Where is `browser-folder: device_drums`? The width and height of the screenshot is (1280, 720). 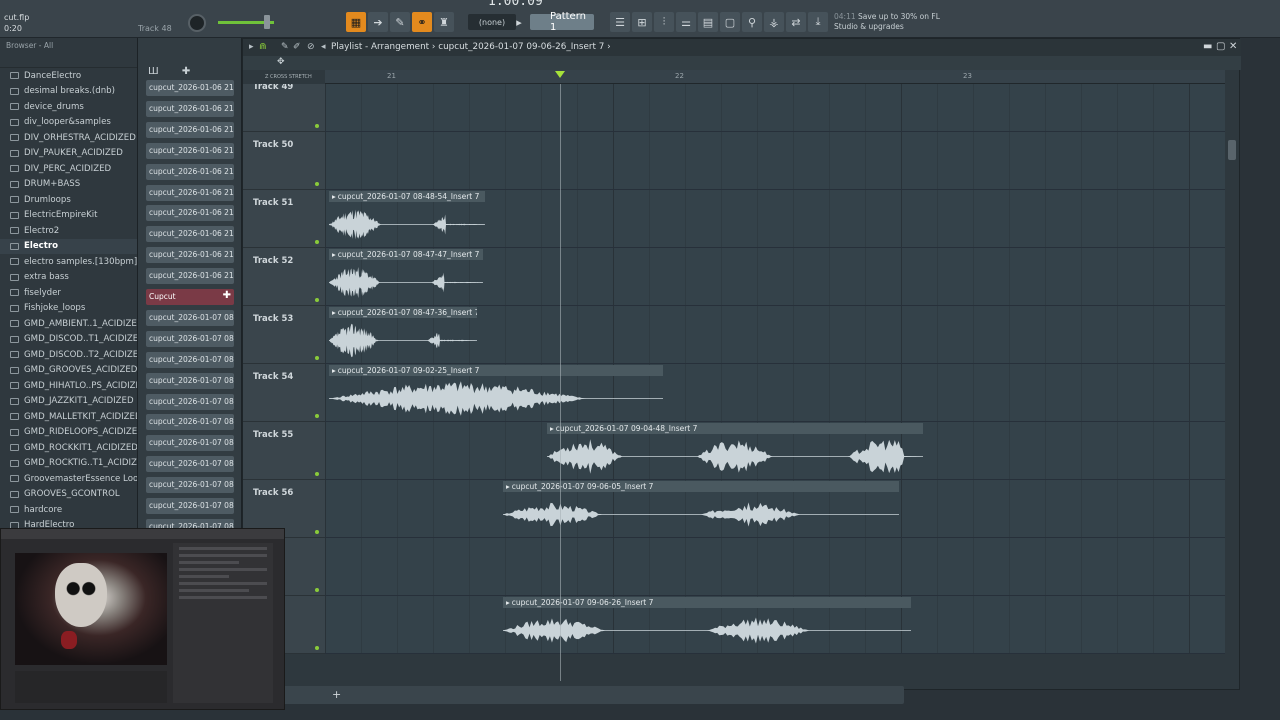
browser-folder: device_drums is located at coordinates (68, 107).